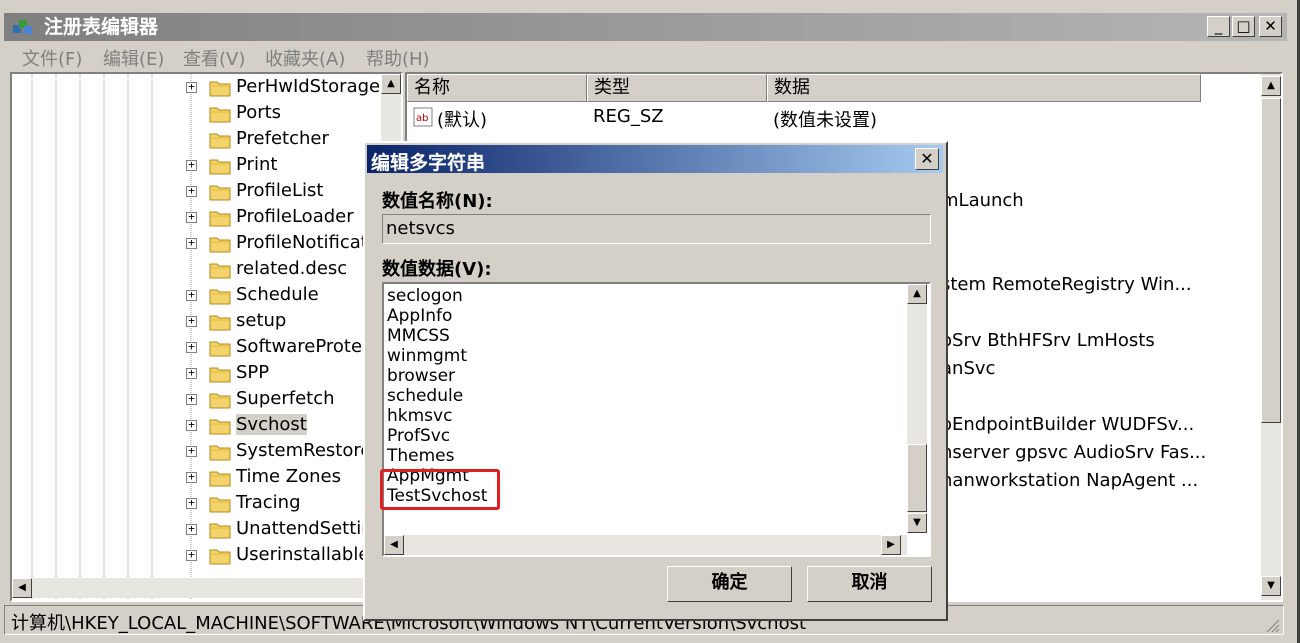 The image size is (1300, 643). Describe the element at coordinates (202, 400) in the screenshot. I see `tree-item: + Superfetch` at that location.